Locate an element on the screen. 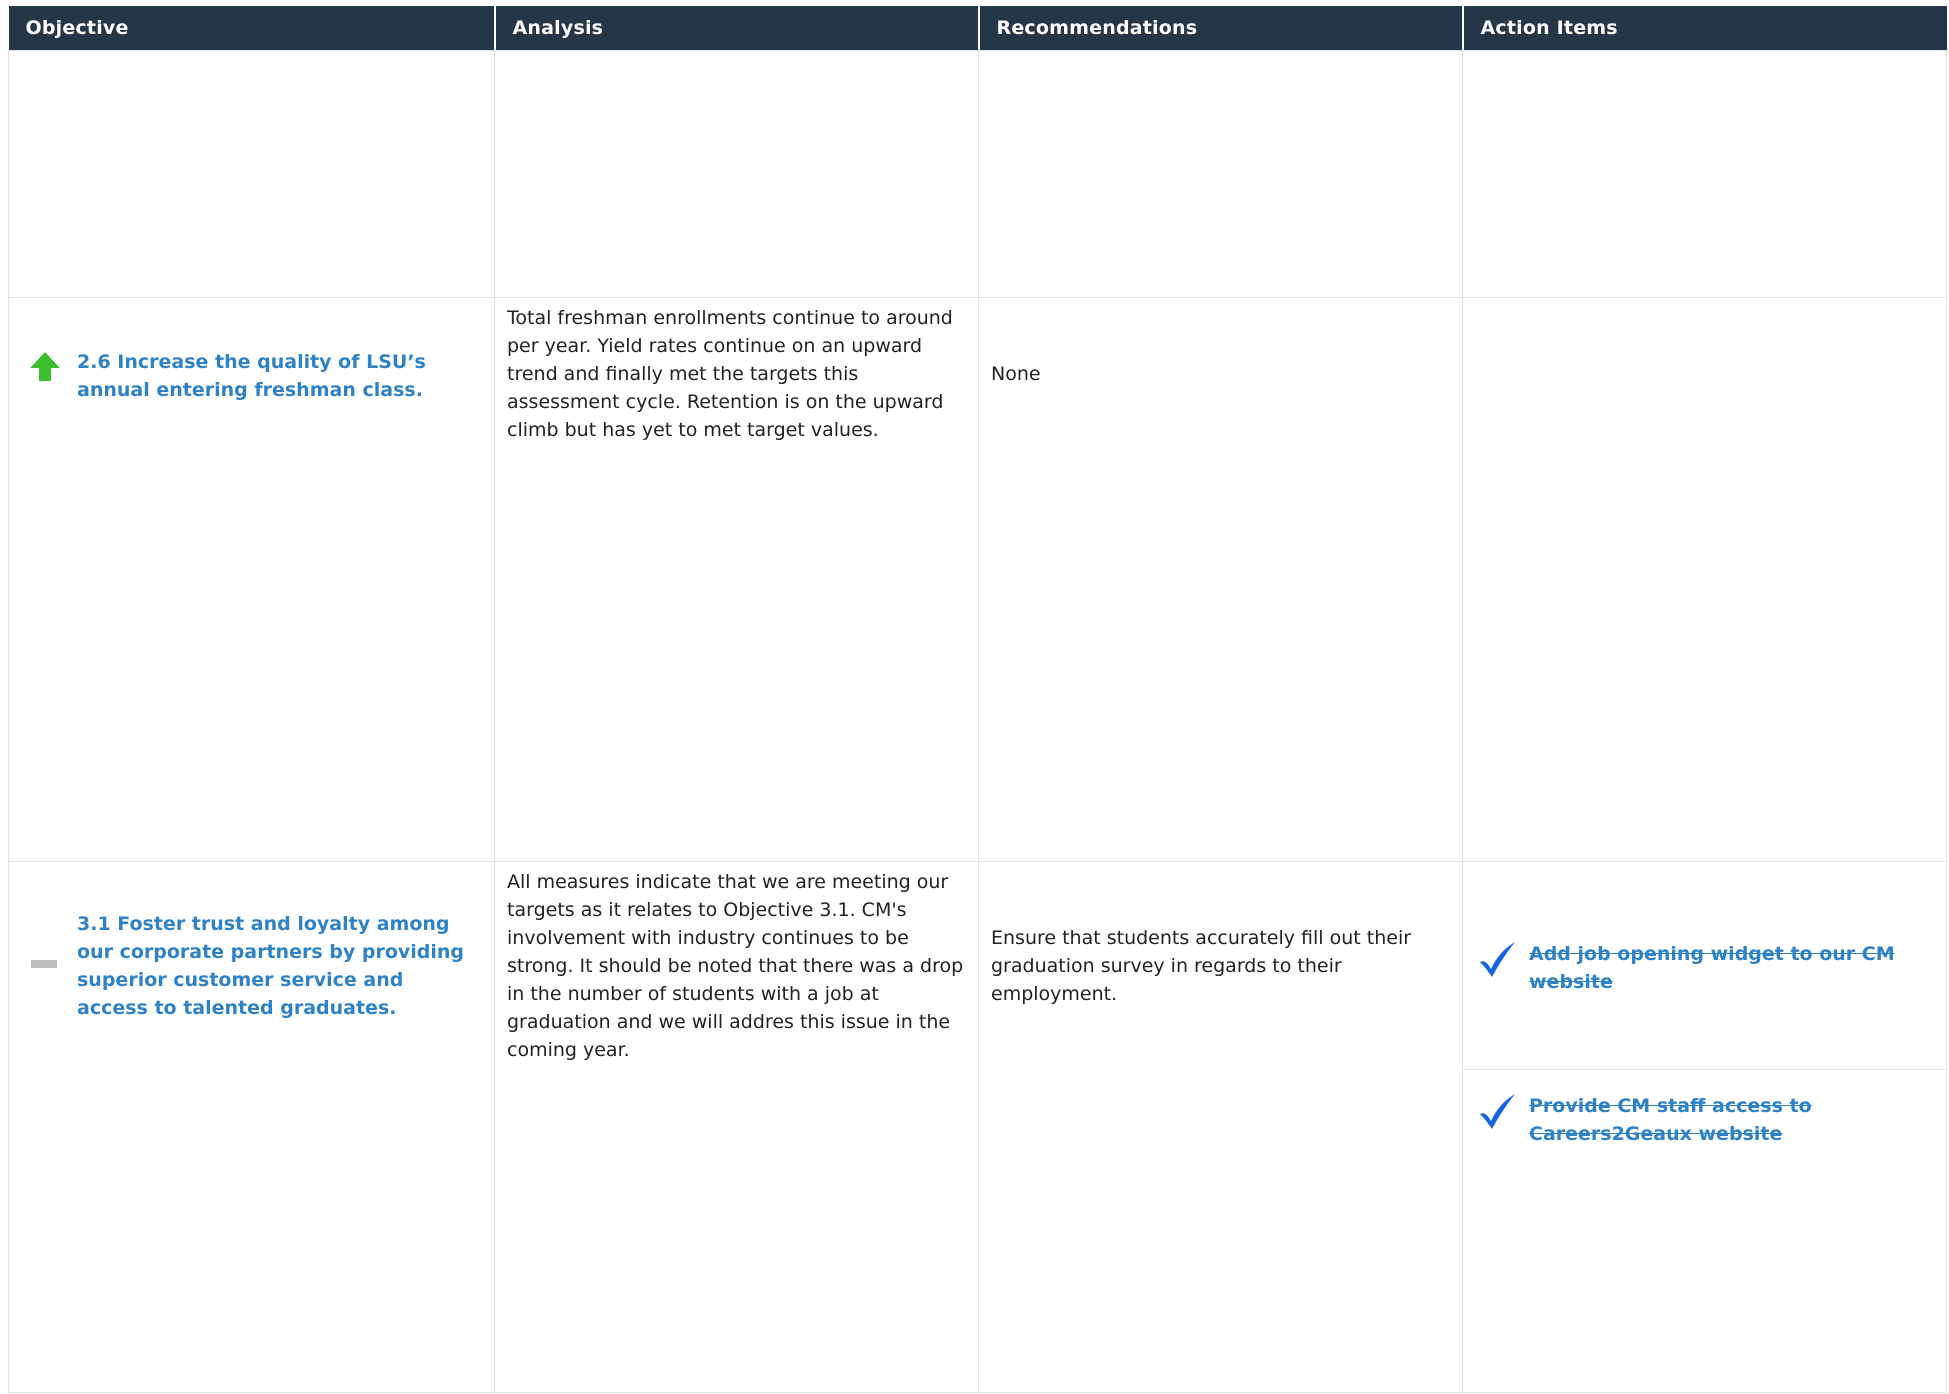 Image resolution: width=1949 pixels, height=1394 pixels. action-item-link: Add job opening widget to our CM website is located at coordinates (1730, 968).